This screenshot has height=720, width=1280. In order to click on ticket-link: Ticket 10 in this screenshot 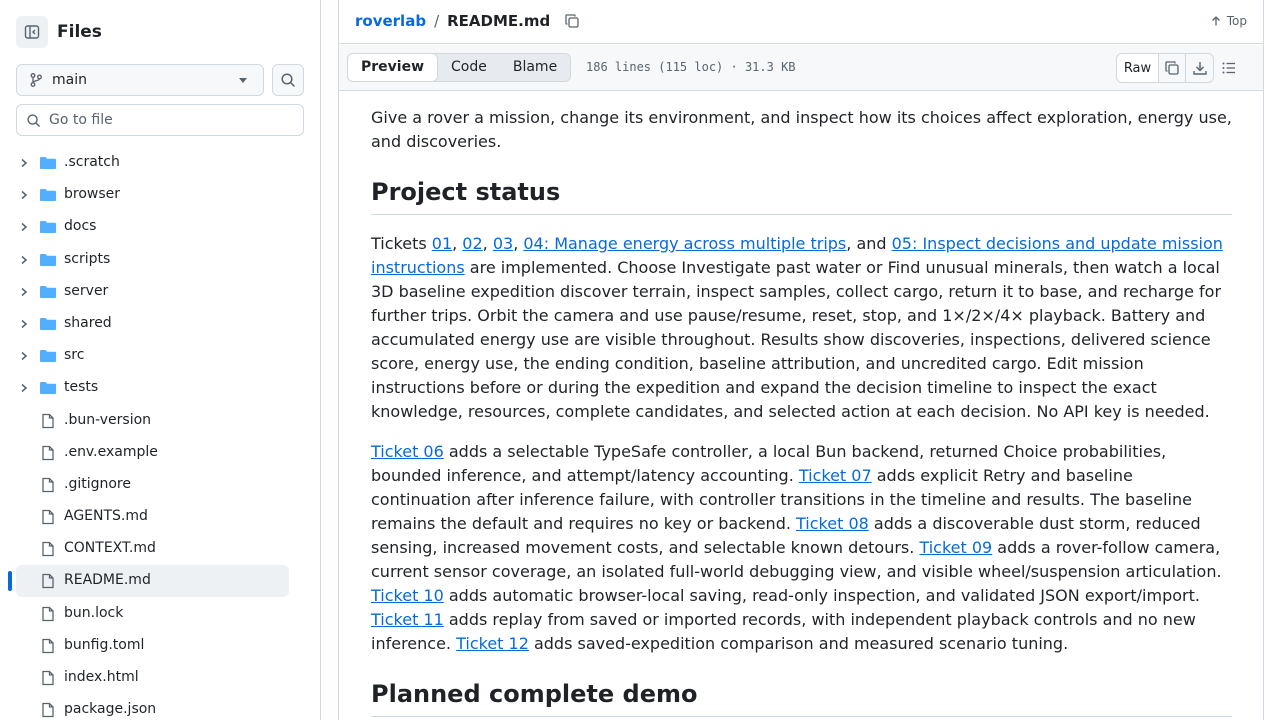, I will do `click(407, 595)`.